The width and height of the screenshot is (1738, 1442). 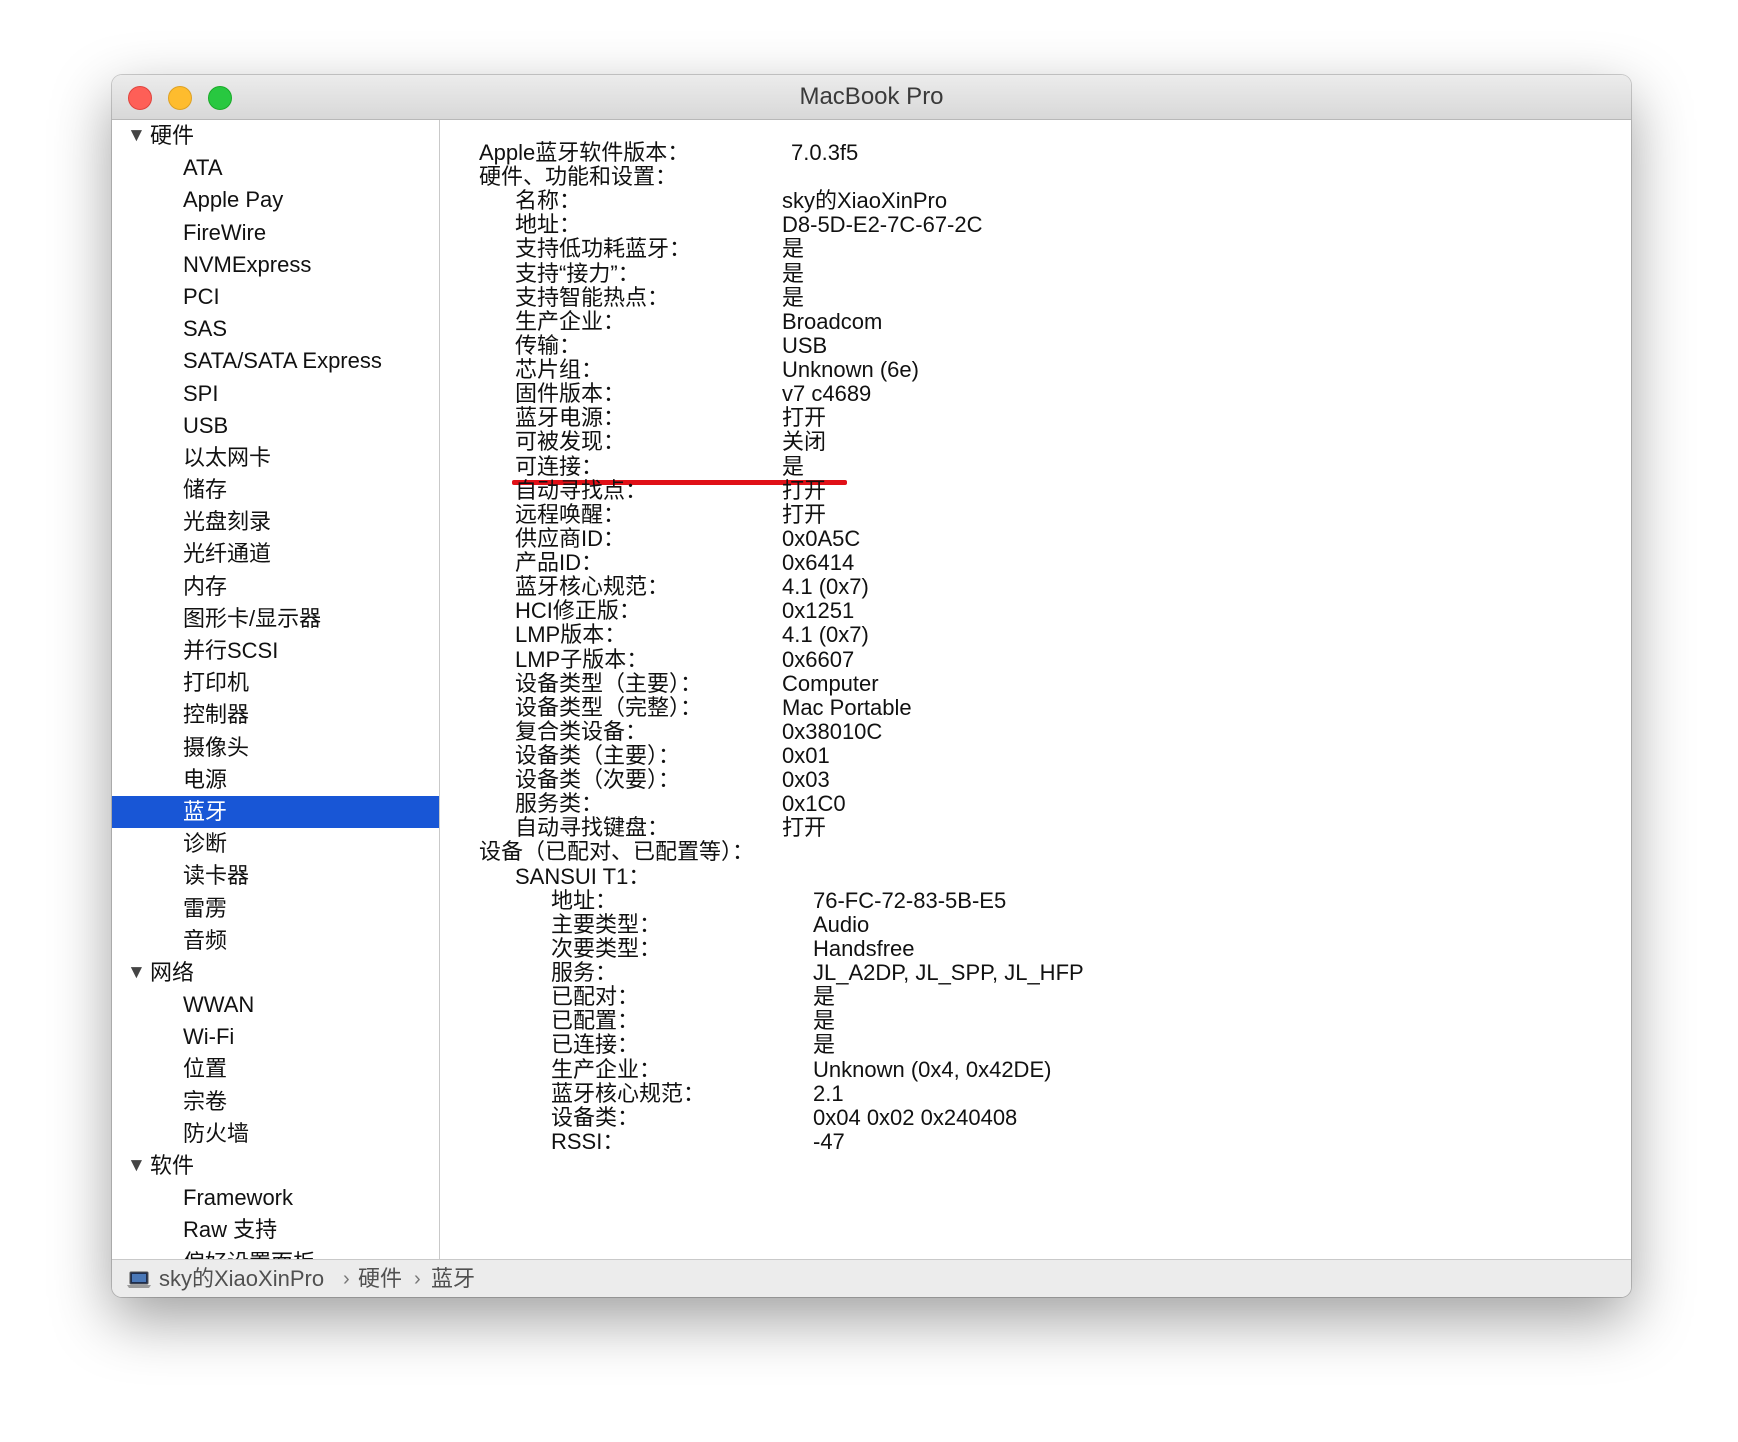 I want to click on sidebar-item: WWAN, so click(x=275, y=1005).